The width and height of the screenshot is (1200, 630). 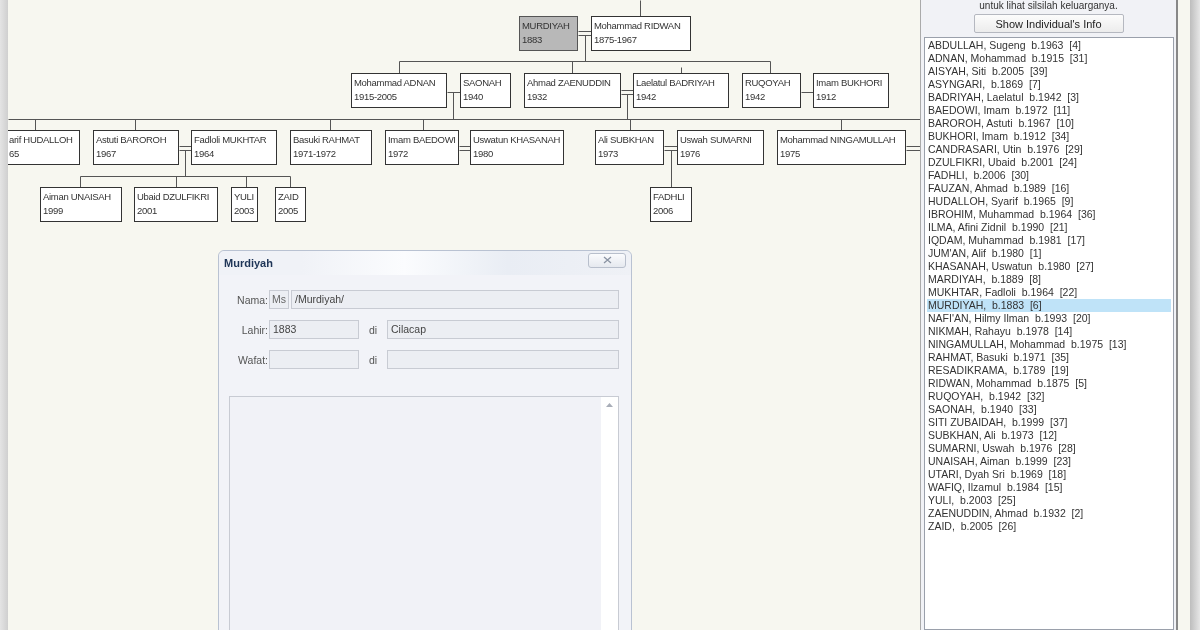 I want to click on person-list-item: WAFIQ, Ilzamul b.1984 [15], so click(x=1049, y=487).